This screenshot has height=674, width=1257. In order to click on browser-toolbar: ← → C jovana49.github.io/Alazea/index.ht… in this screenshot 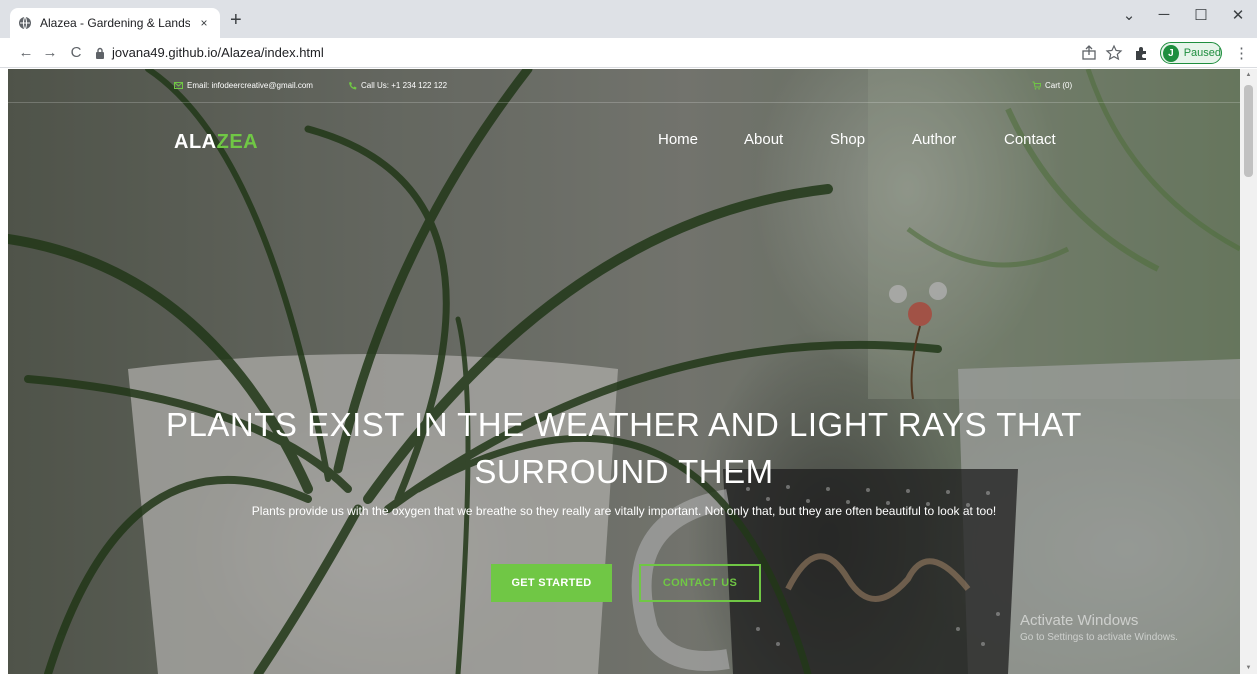, I will do `click(628, 53)`.